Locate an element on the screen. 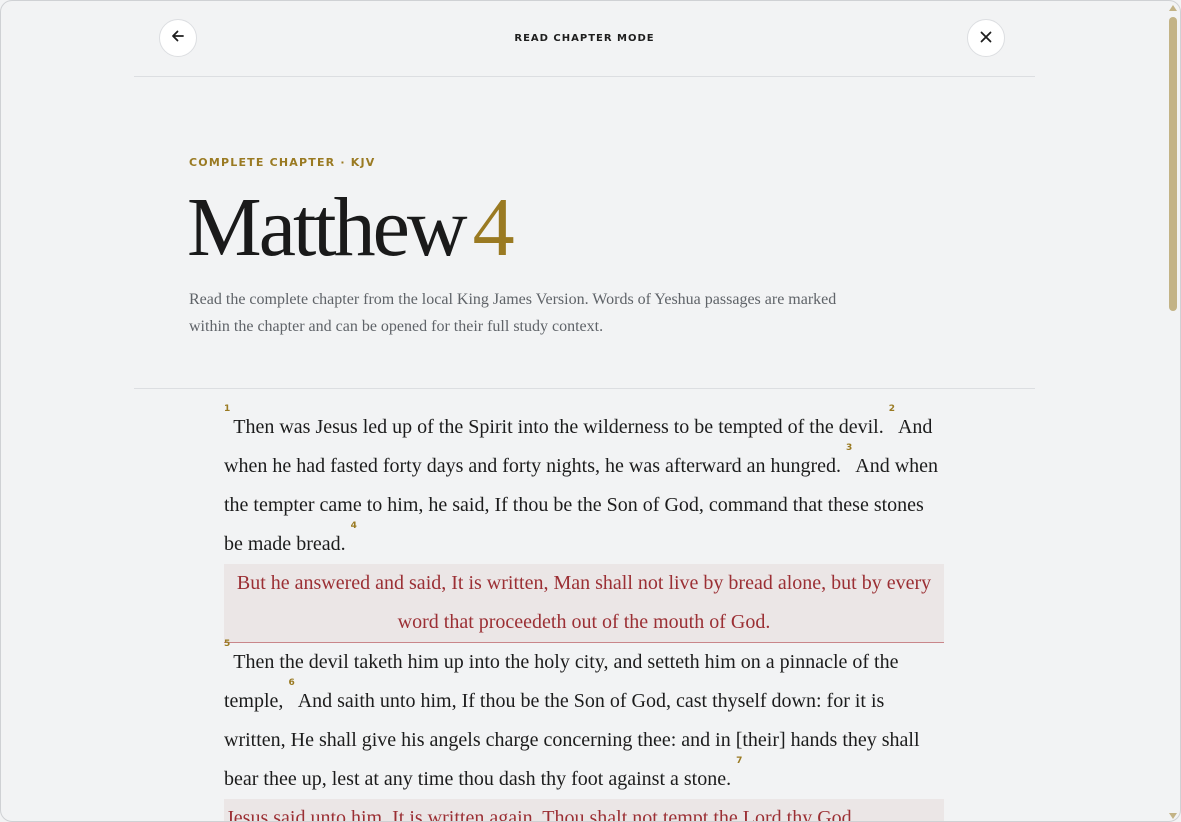  close-icon is located at coordinates (986, 38).